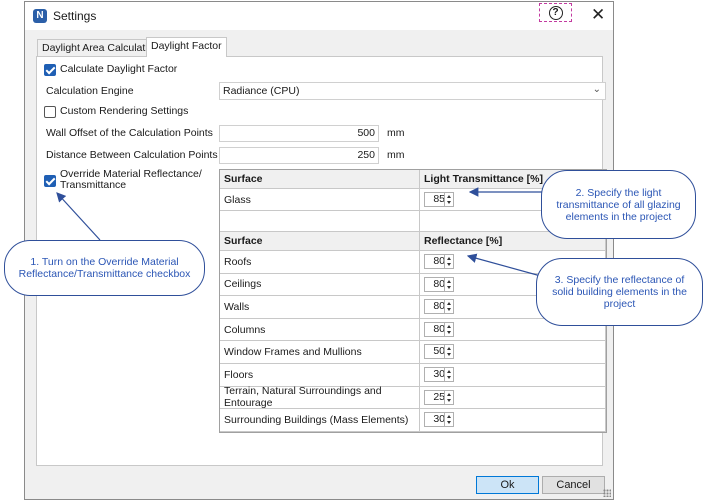 The image size is (710, 503). I want to click on distance-between-label: Distance Between Calculation Points, so click(132, 155).